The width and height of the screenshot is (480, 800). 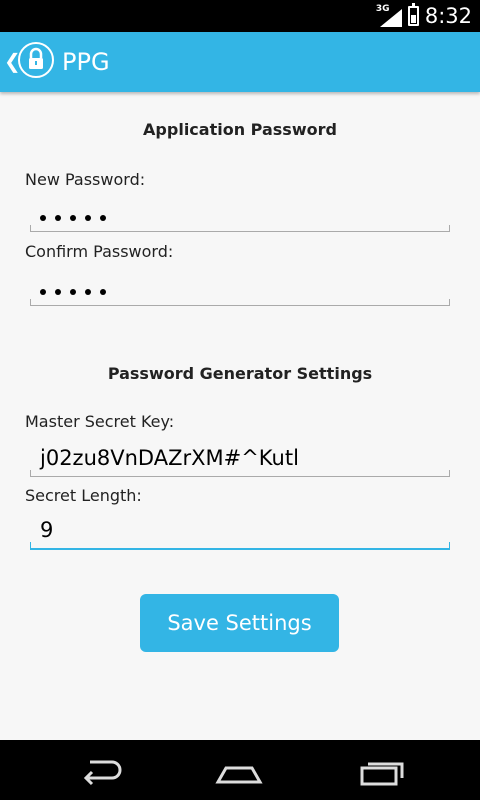 What do you see at coordinates (381, 771) in the screenshot?
I see `recent-apps-icon` at bounding box center [381, 771].